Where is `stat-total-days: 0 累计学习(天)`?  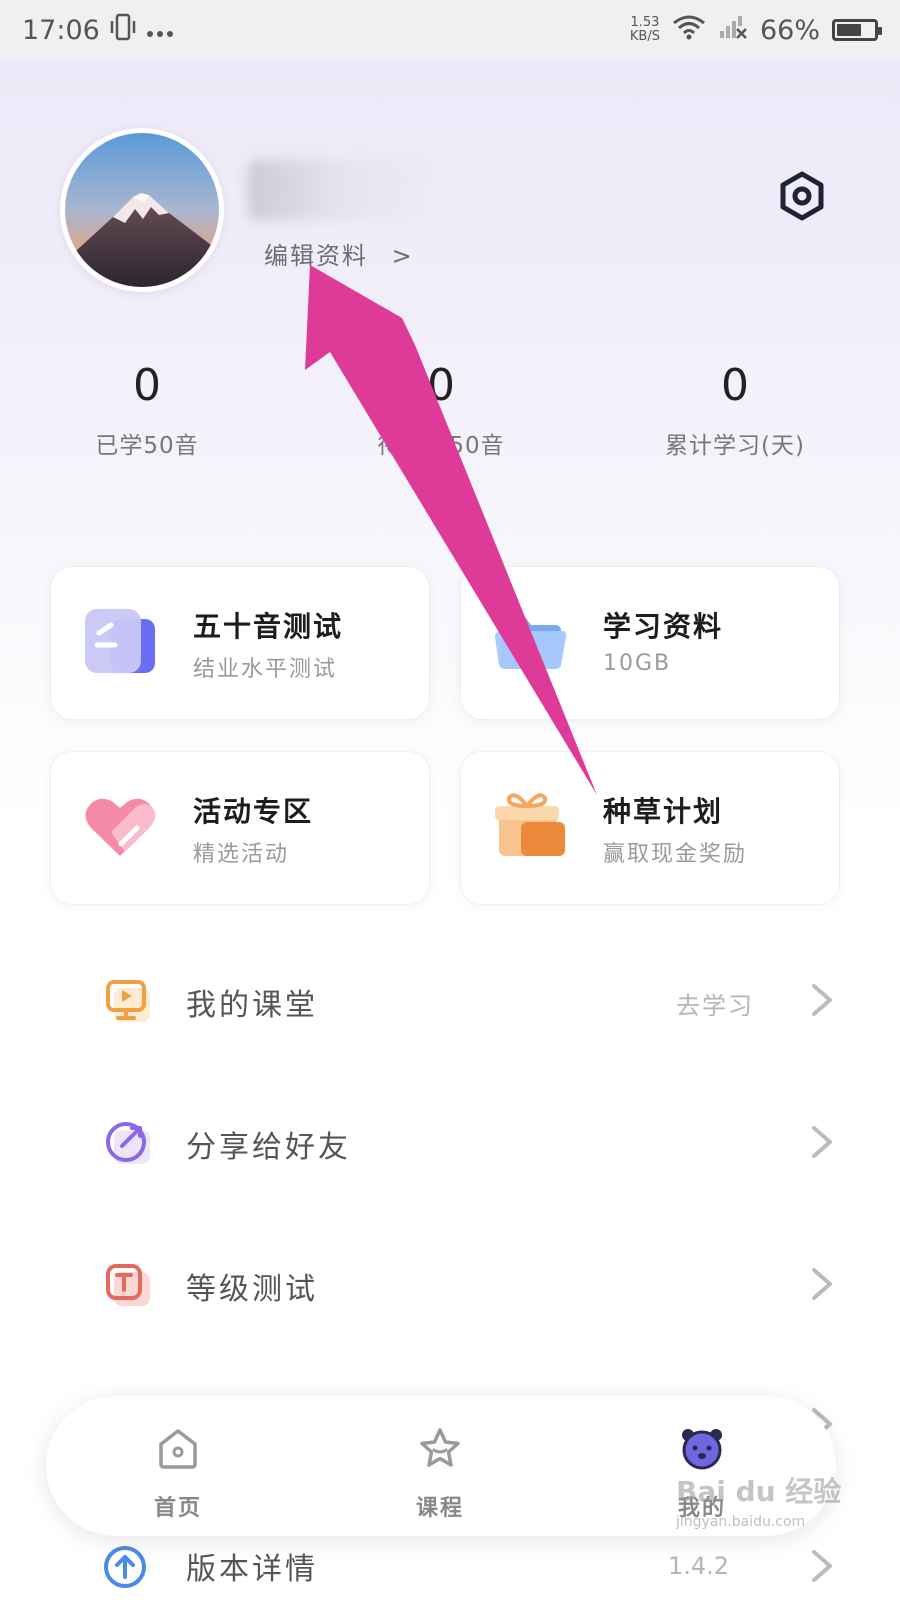 stat-total-days: 0 累计学习(天) is located at coordinates (735, 409).